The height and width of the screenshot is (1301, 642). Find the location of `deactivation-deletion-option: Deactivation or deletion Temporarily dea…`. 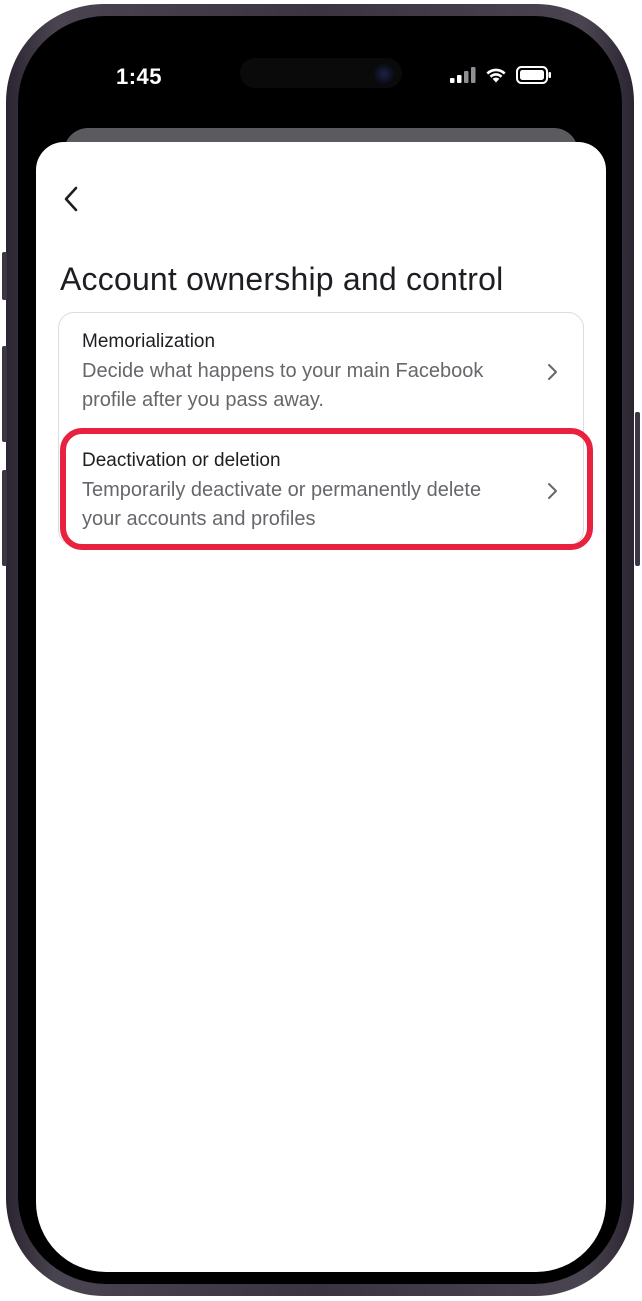

deactivation-deletion-option: Deactivation or deletion Temporarily dea… is located at coordinates (321, 488).